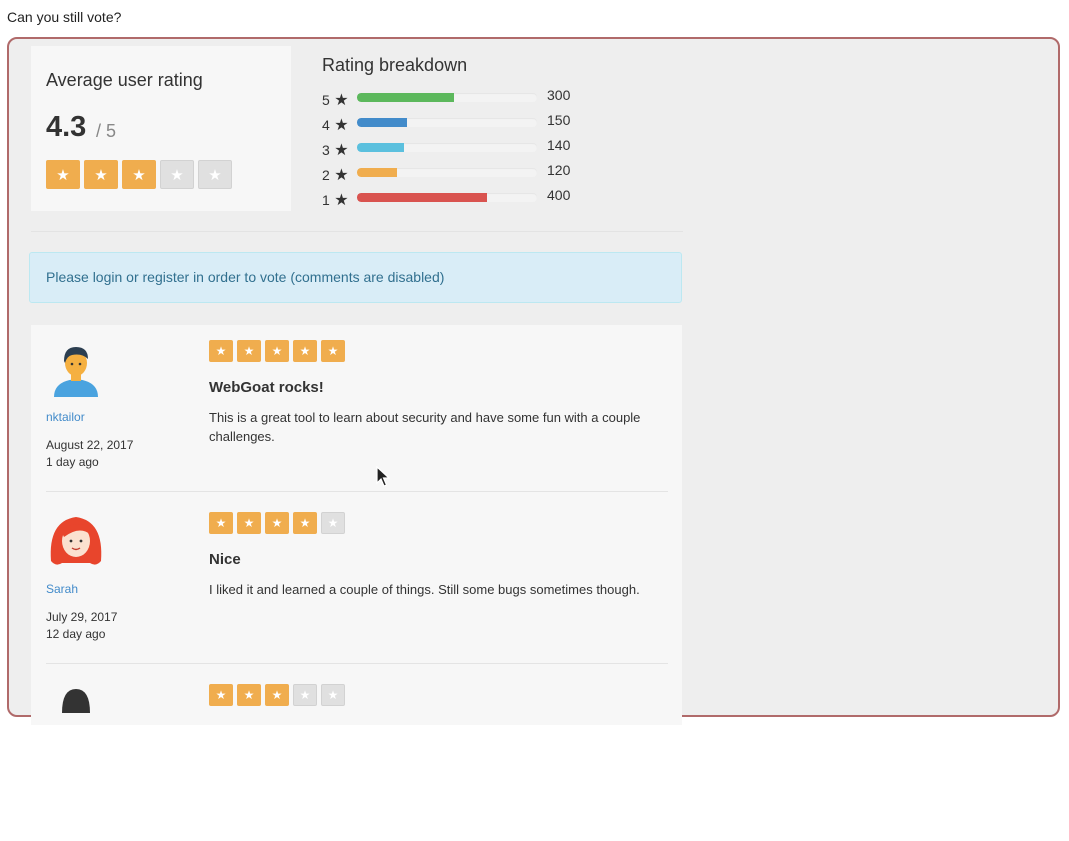 This screenshot has width=1069, height=841. I want to click on breakdown-row: 5 ★ 300, so click(472, 98).